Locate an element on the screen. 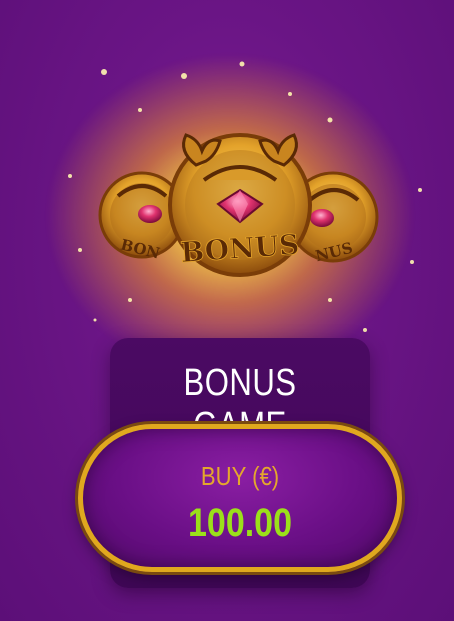  buy-price: 100.00 is located at coordinates (240, 523).